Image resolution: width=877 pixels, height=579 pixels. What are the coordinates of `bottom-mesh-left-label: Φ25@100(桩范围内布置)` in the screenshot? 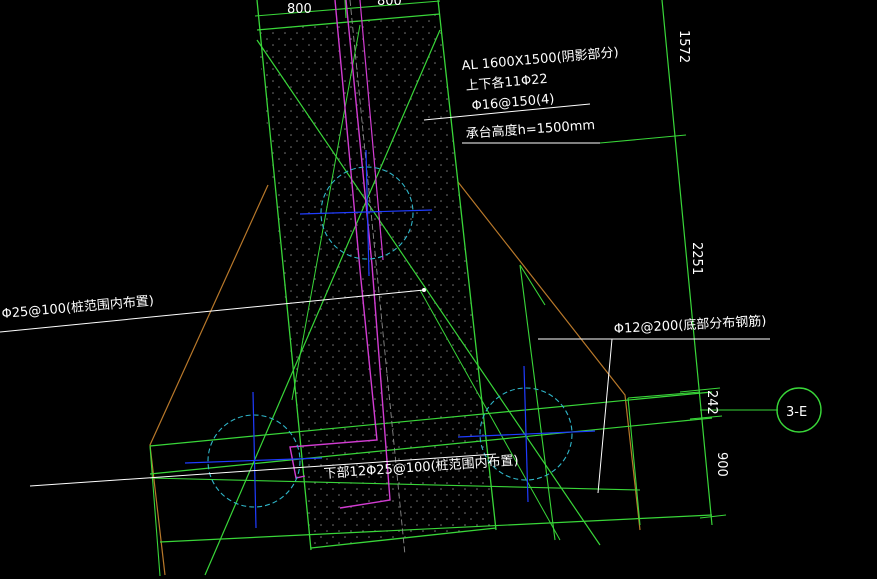 It's located at (78, 307).